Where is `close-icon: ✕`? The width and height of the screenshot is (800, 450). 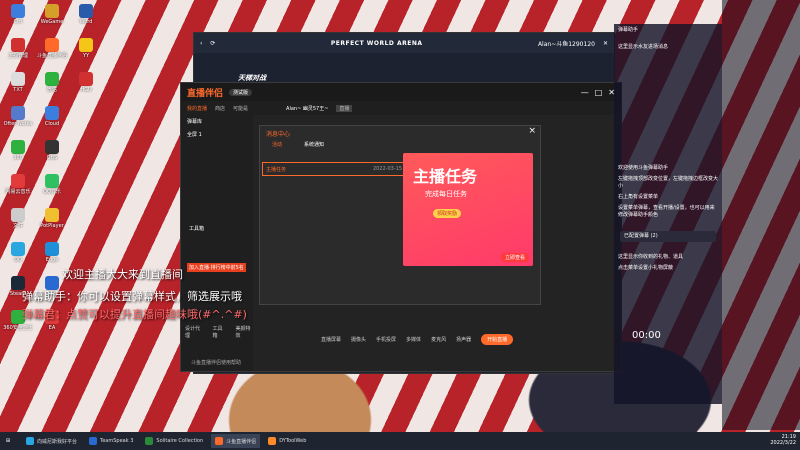
close-icon: ✕ is located at coordinates (605, 43).